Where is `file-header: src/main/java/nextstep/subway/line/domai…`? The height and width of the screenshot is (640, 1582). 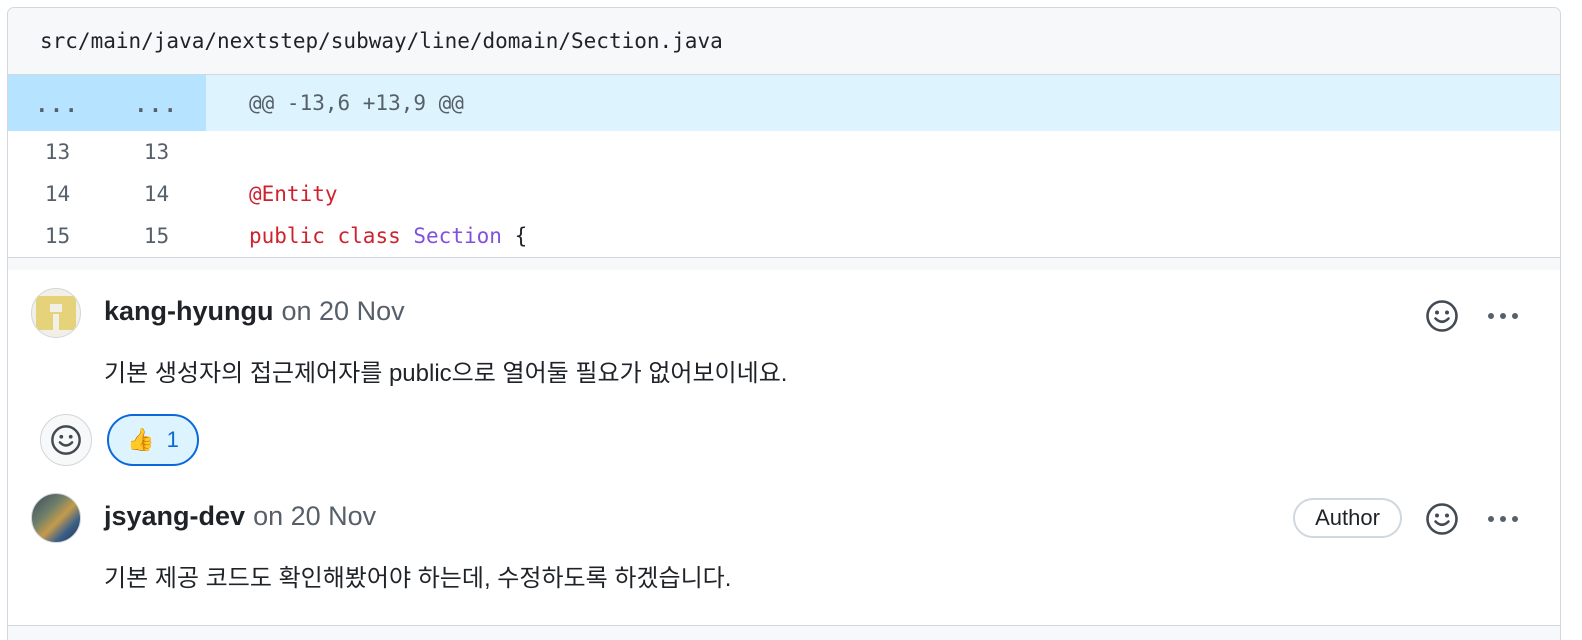
file-header: src/main/java/nextstep/subway/line/domai… is located at coordinates (784, 41).